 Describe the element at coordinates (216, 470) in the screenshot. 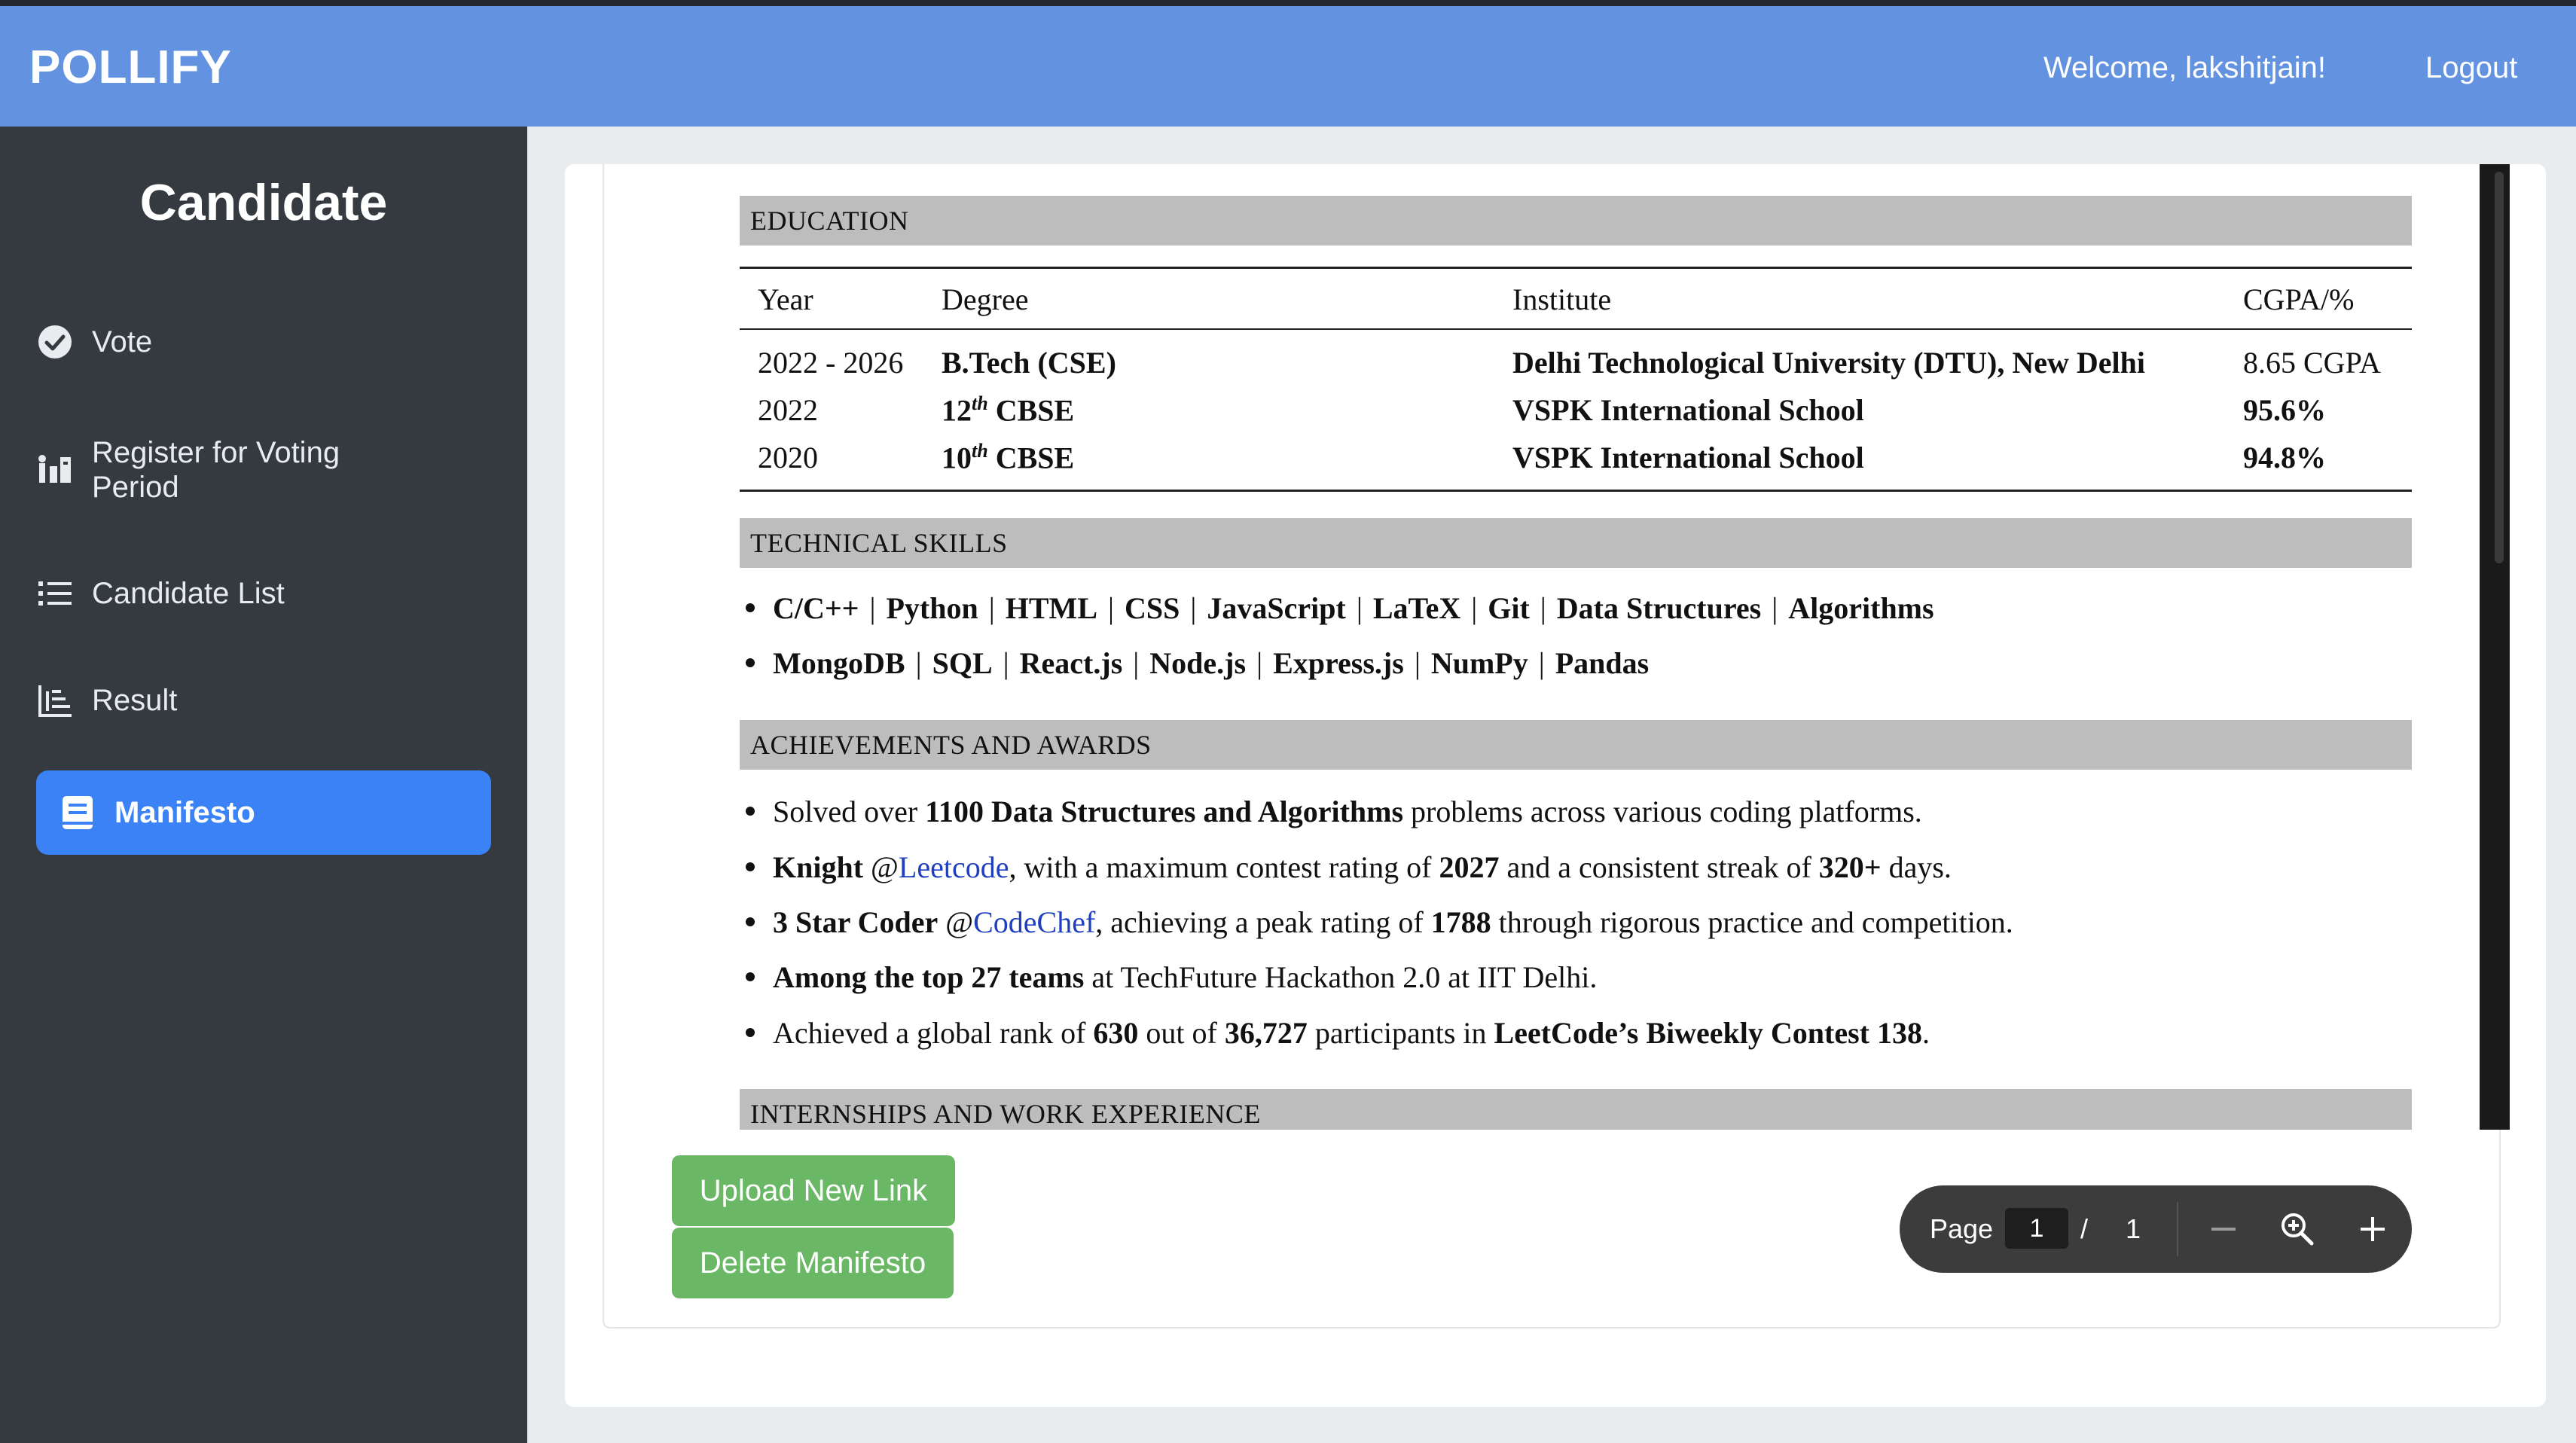

I see `sidebar-item-label: Register for Voting Period` at that location.